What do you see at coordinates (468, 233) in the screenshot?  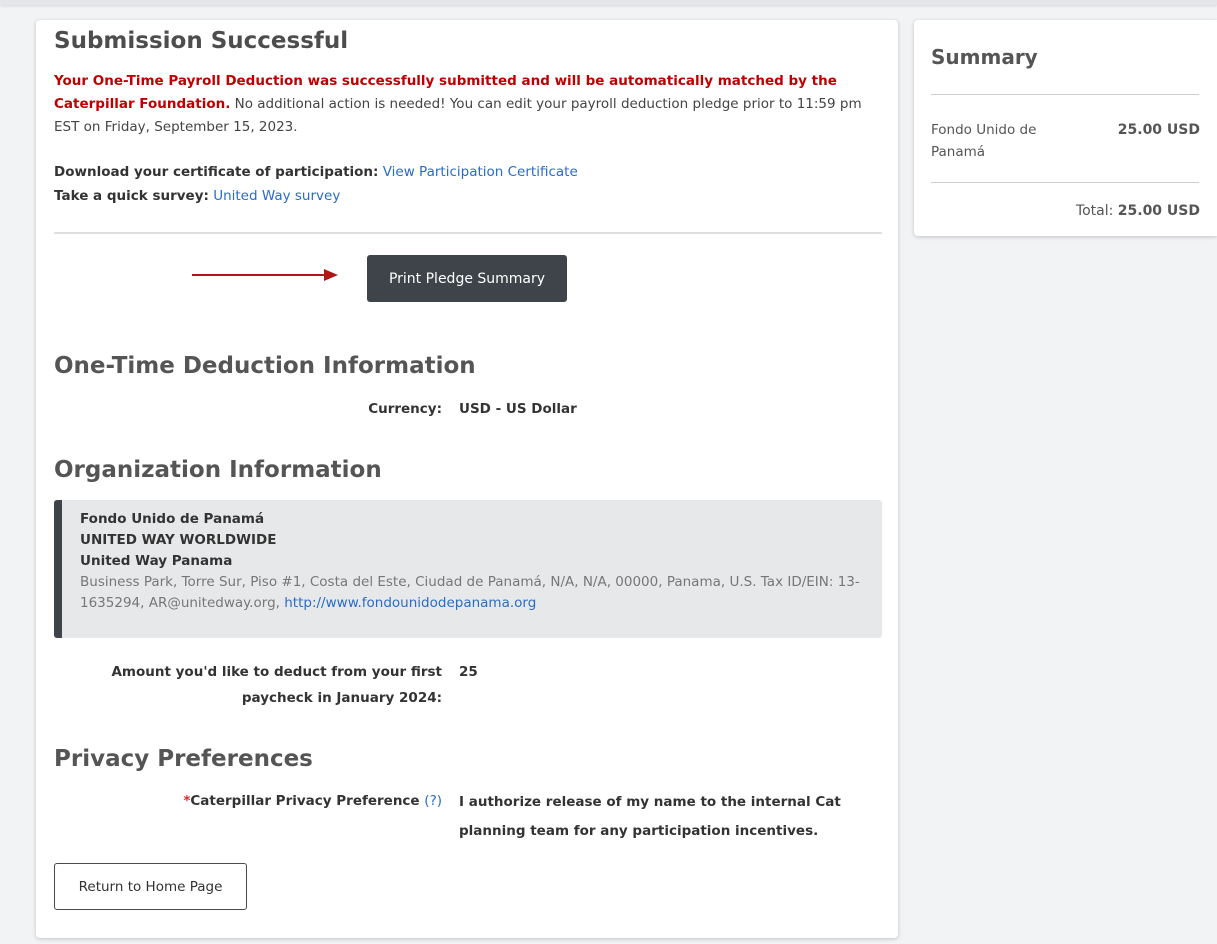 I see `section-divider` at bounding box center [468, 233].